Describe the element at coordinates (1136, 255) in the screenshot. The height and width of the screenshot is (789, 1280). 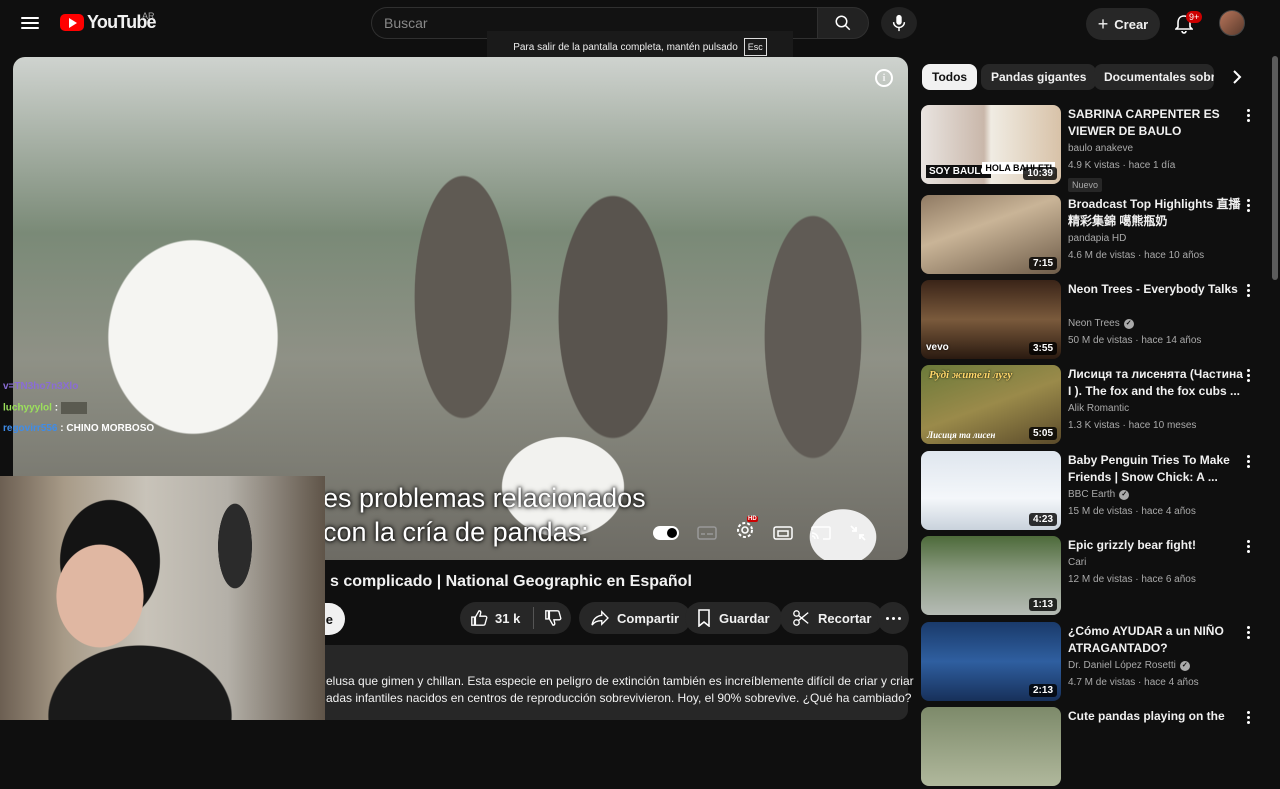
I see `video-meta: 4.6 M de vistas · hace 10 años` at that location.